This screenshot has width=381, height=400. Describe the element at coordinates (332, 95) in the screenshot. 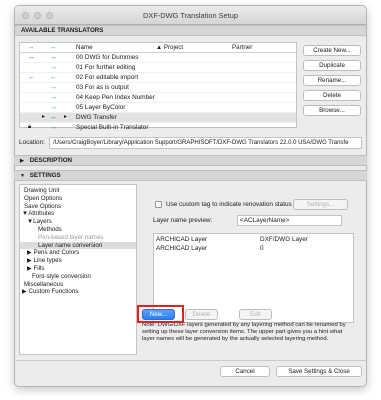

I see `delete-translator-button: Delete` at that location.